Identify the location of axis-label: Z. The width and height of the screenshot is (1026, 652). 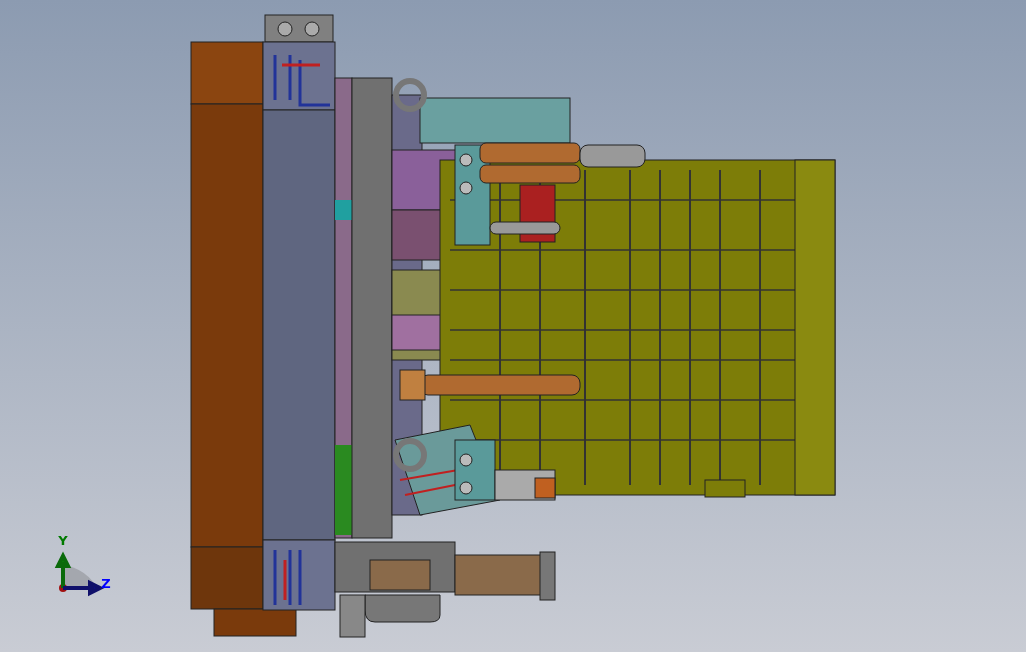
(106, 583).